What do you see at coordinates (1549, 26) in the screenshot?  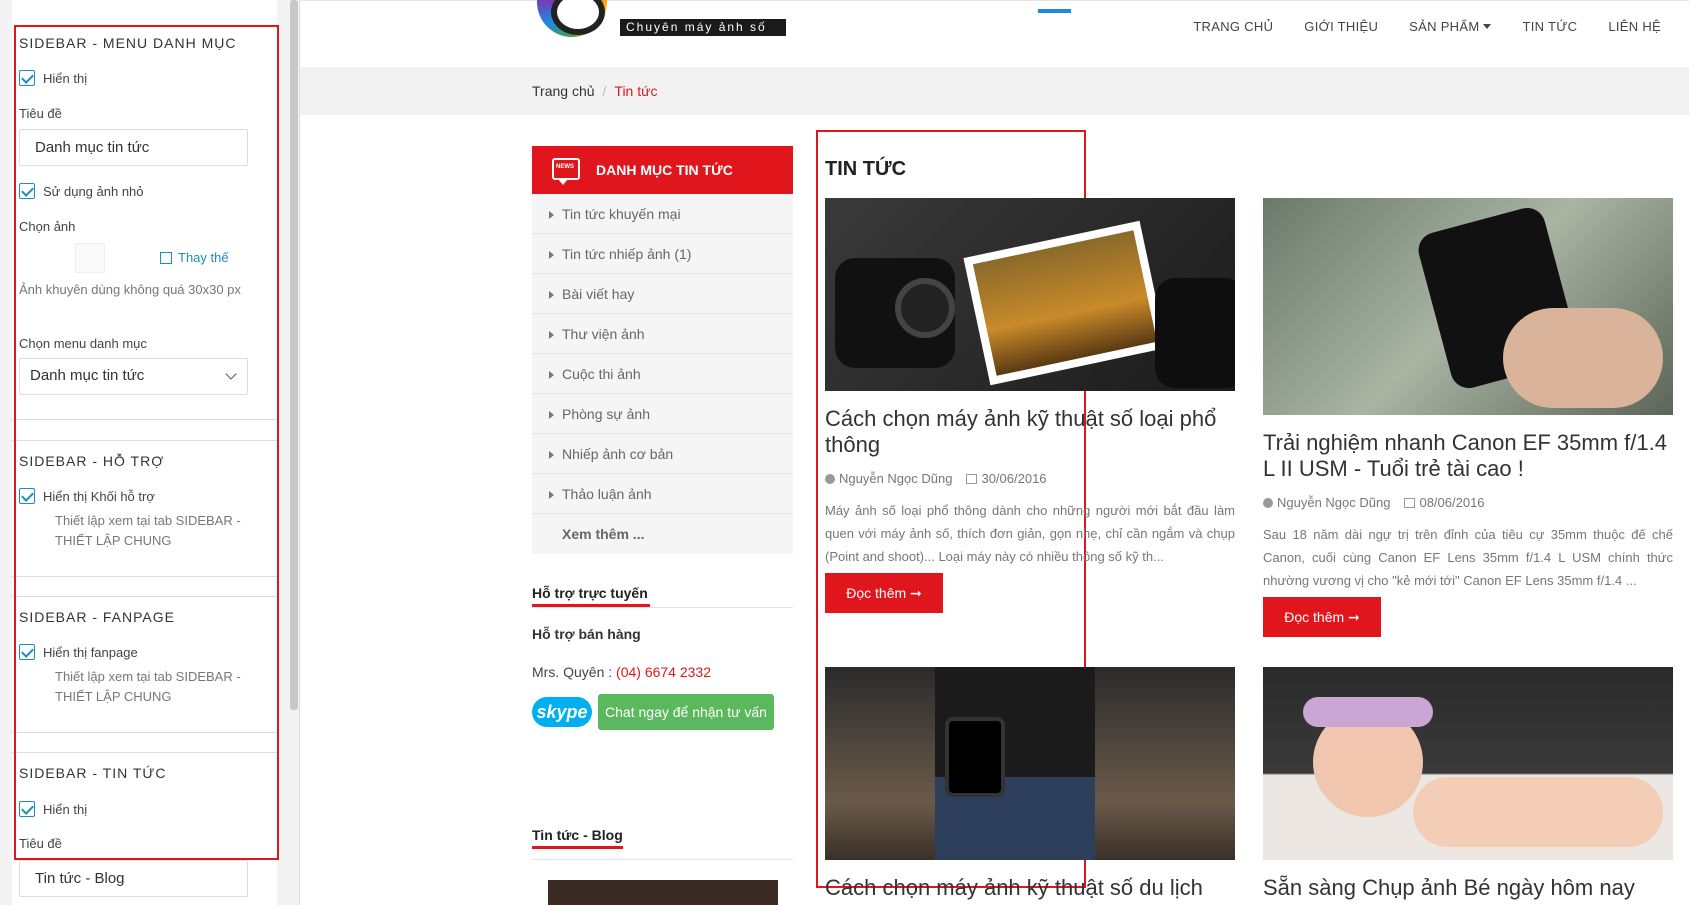 I see `nav-item-news: TIN TỨC` at bounding box center [1549, 26].